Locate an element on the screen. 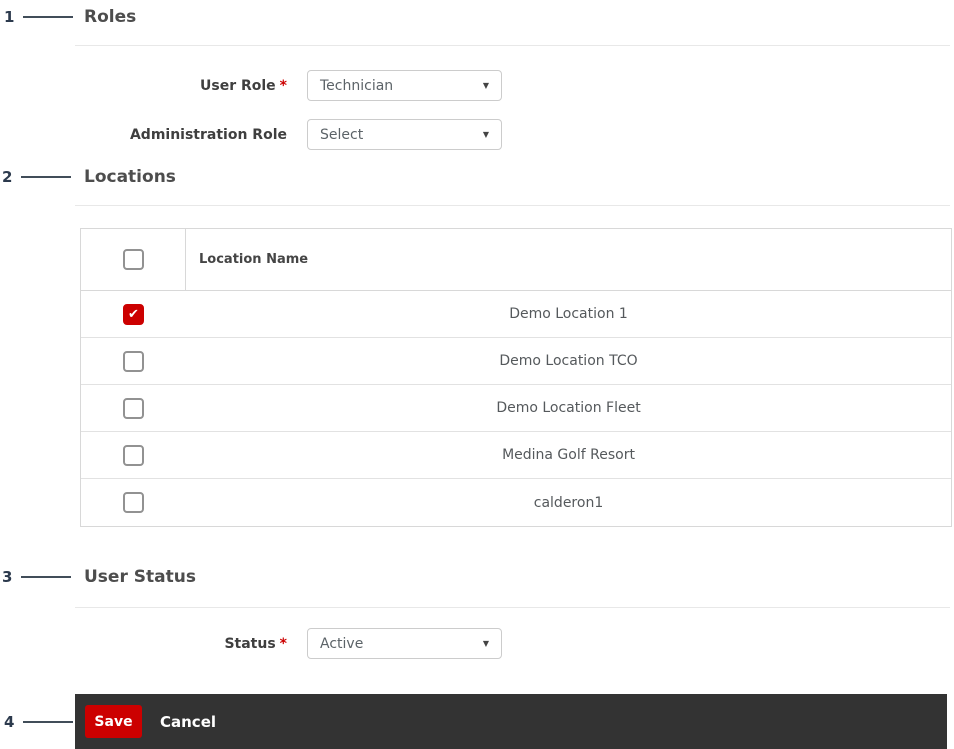 Image resolution: width=954 pixels, height=749 pixels. table-row: ✔ Demo Location TCO is located at coordinates (516, 361).